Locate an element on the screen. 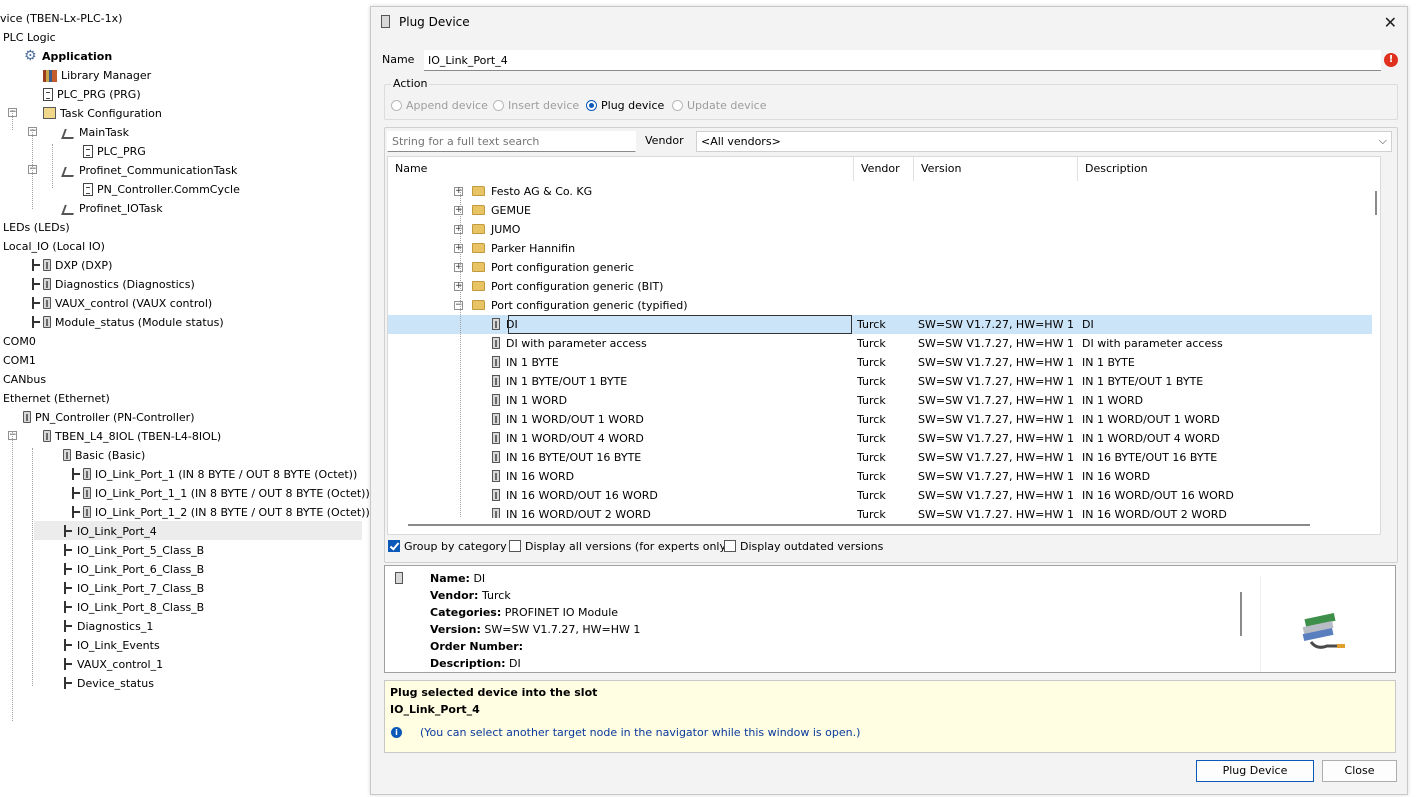 The height and width of the screenshot is (797, 1424). update-device-radio: Update device is located at coordinates (719, 105).